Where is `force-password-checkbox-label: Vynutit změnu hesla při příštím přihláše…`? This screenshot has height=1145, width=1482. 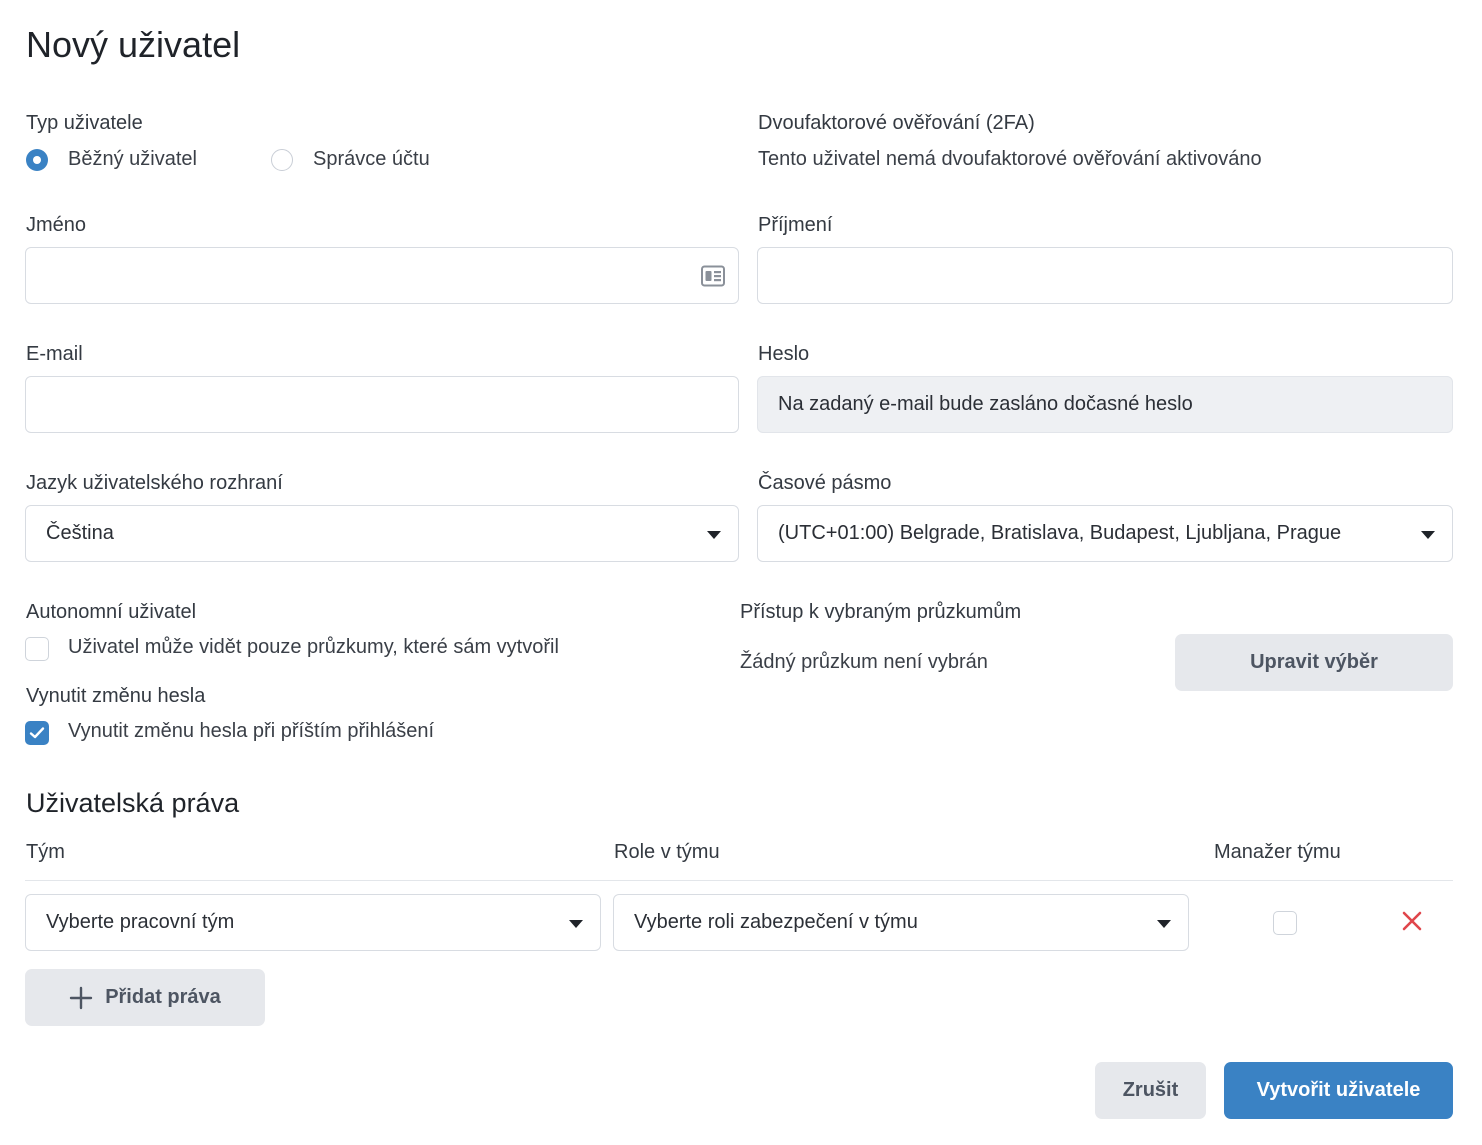 force-password-checkbox-label: Vynutit změnu hesla při příštím přihláše… is located at coordinates (251, 731).